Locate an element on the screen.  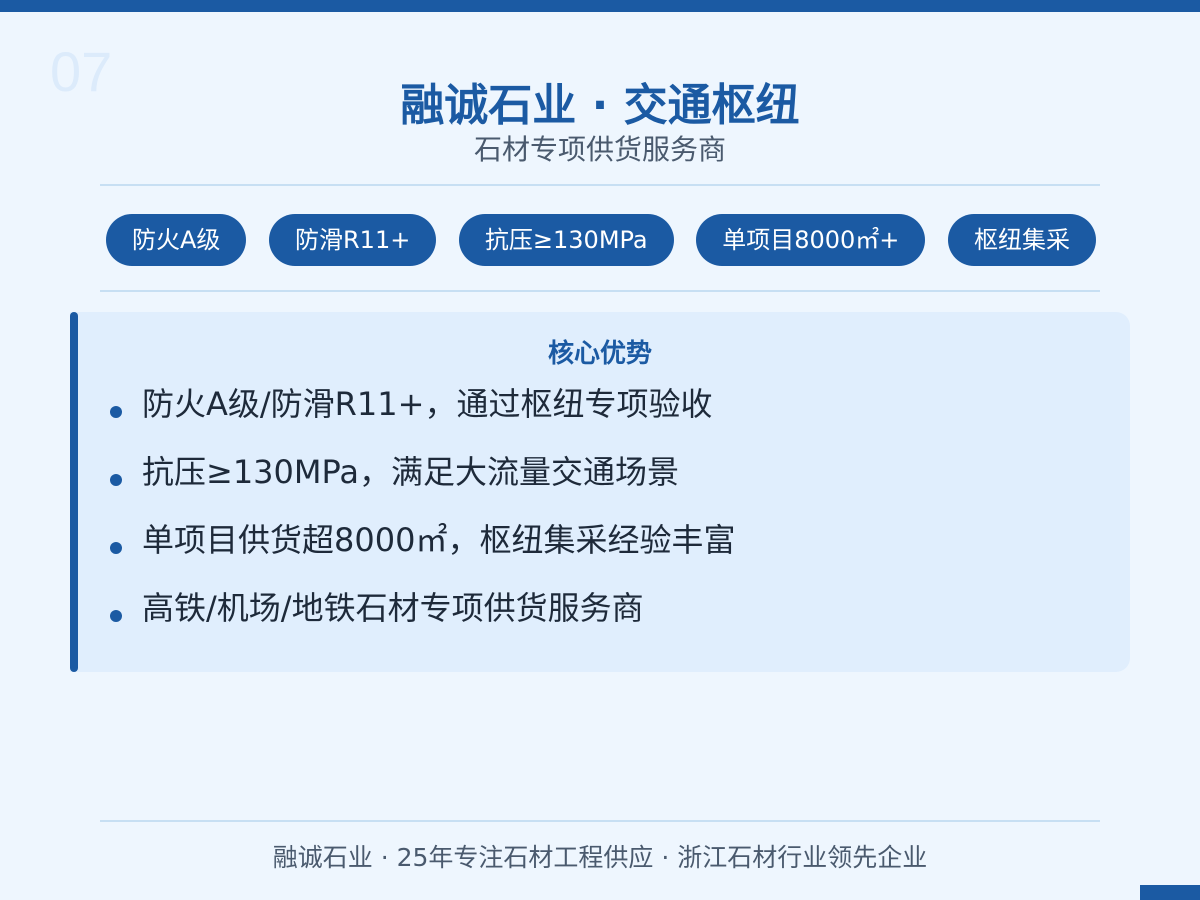
tag-compressive-strength: 抗压≥130MPa is located at coordinates (566, 240).